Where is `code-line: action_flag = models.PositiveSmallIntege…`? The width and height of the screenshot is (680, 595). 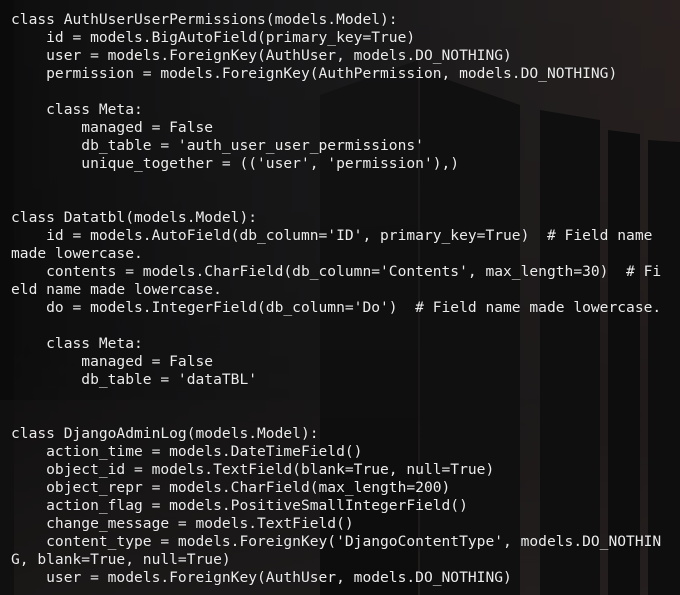 code-line: action_flag = models.PositiveSmallIntege… is located at coordinates (239, 505).